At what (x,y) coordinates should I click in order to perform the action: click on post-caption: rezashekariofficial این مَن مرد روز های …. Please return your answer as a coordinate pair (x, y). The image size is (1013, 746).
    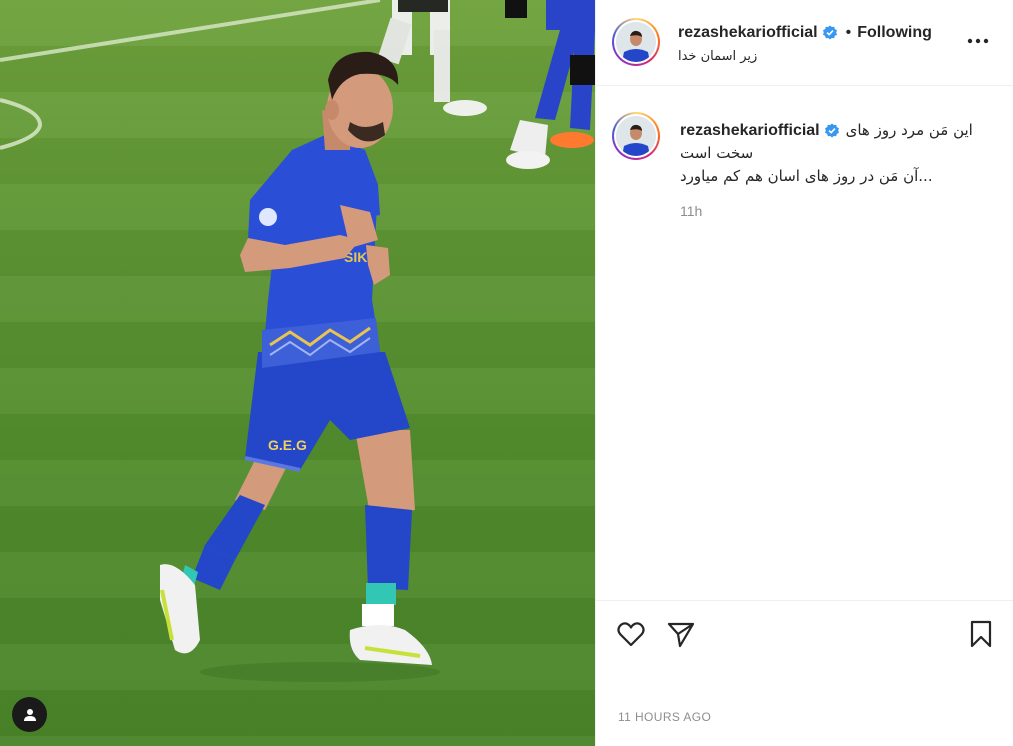
    Looking at the image, I should click on (840, 153).